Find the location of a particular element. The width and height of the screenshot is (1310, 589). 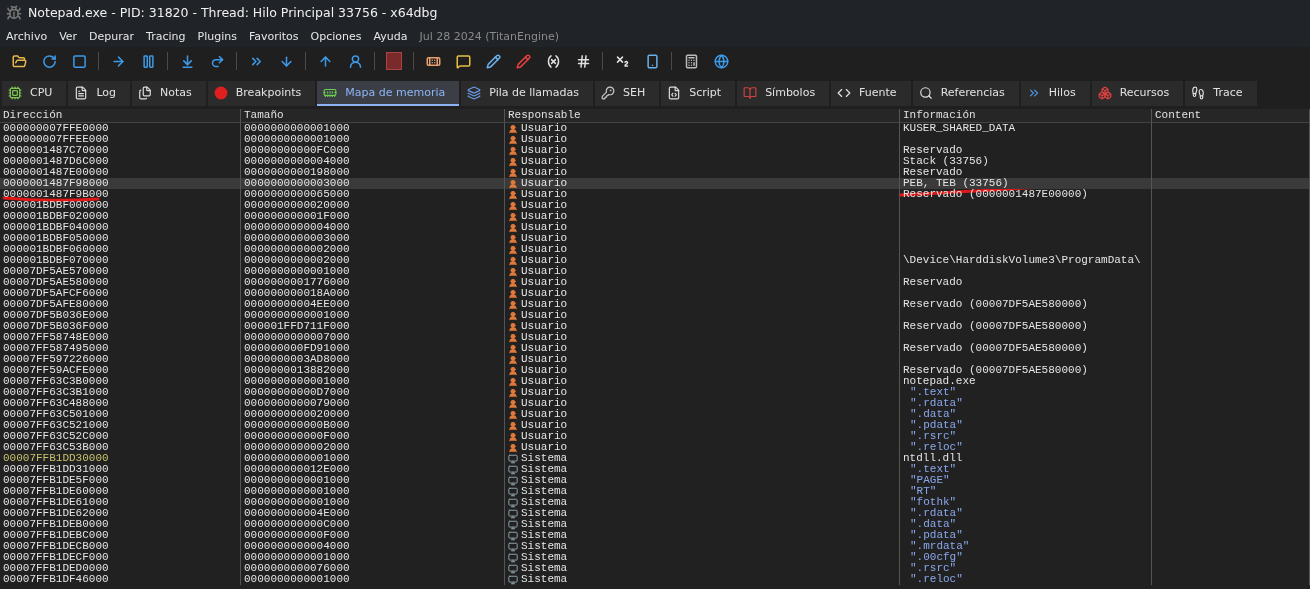

table-cell: 000001BDBF020000 is located at coordinates (120, 216).